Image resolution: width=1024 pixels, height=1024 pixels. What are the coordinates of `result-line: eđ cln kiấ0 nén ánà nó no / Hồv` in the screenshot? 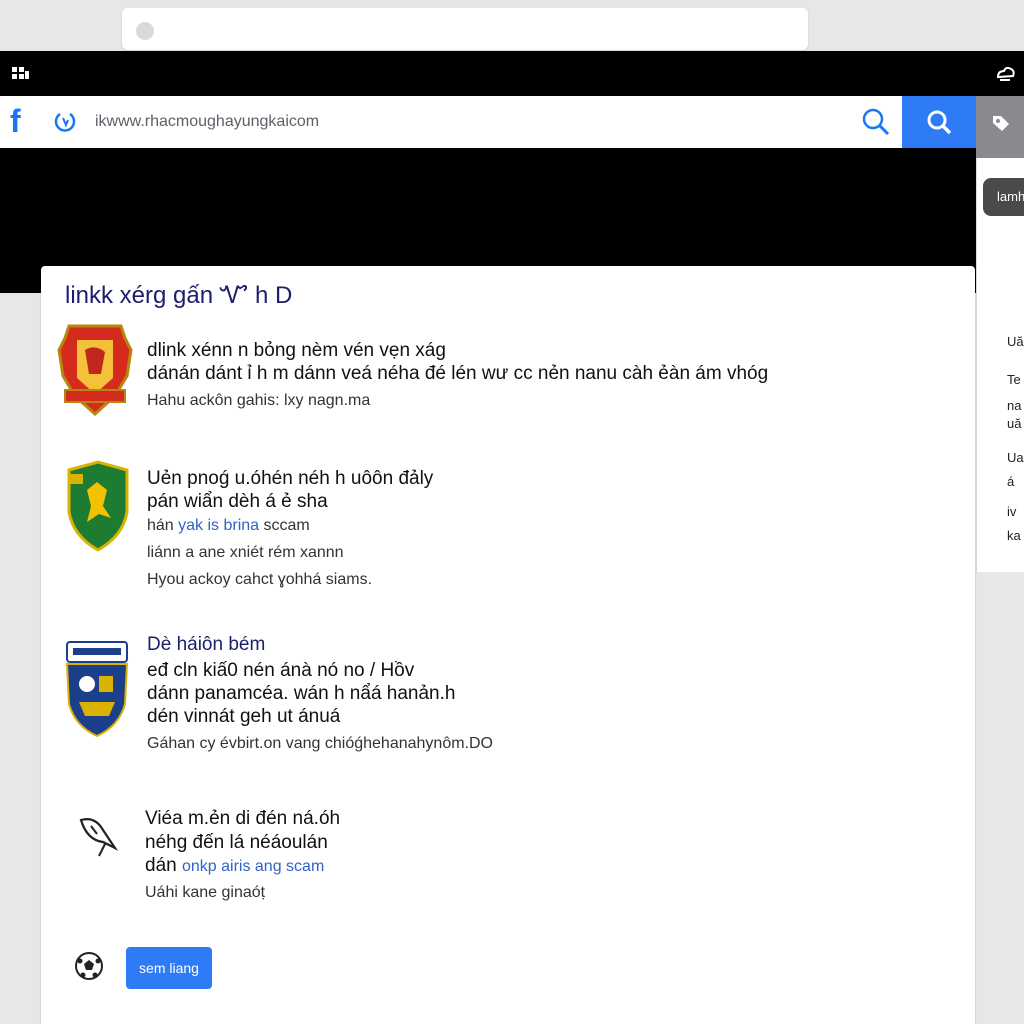 It's located at (281, 670).